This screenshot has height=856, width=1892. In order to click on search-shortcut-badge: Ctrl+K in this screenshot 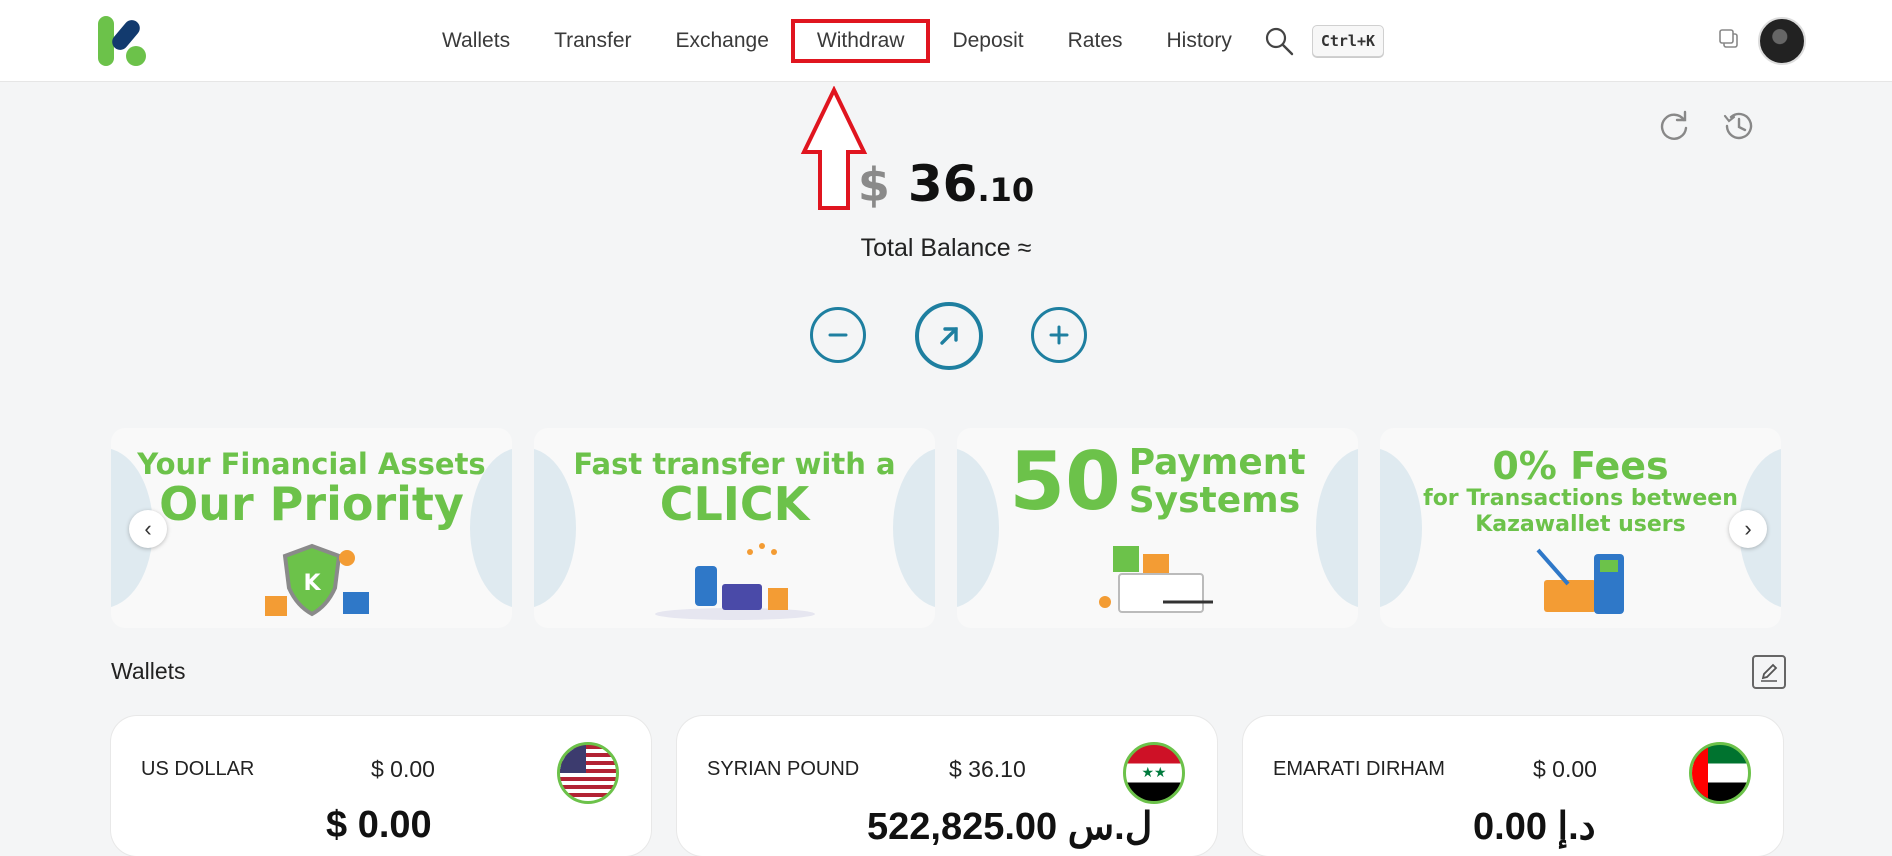, I will do `click(1348, 40)`.